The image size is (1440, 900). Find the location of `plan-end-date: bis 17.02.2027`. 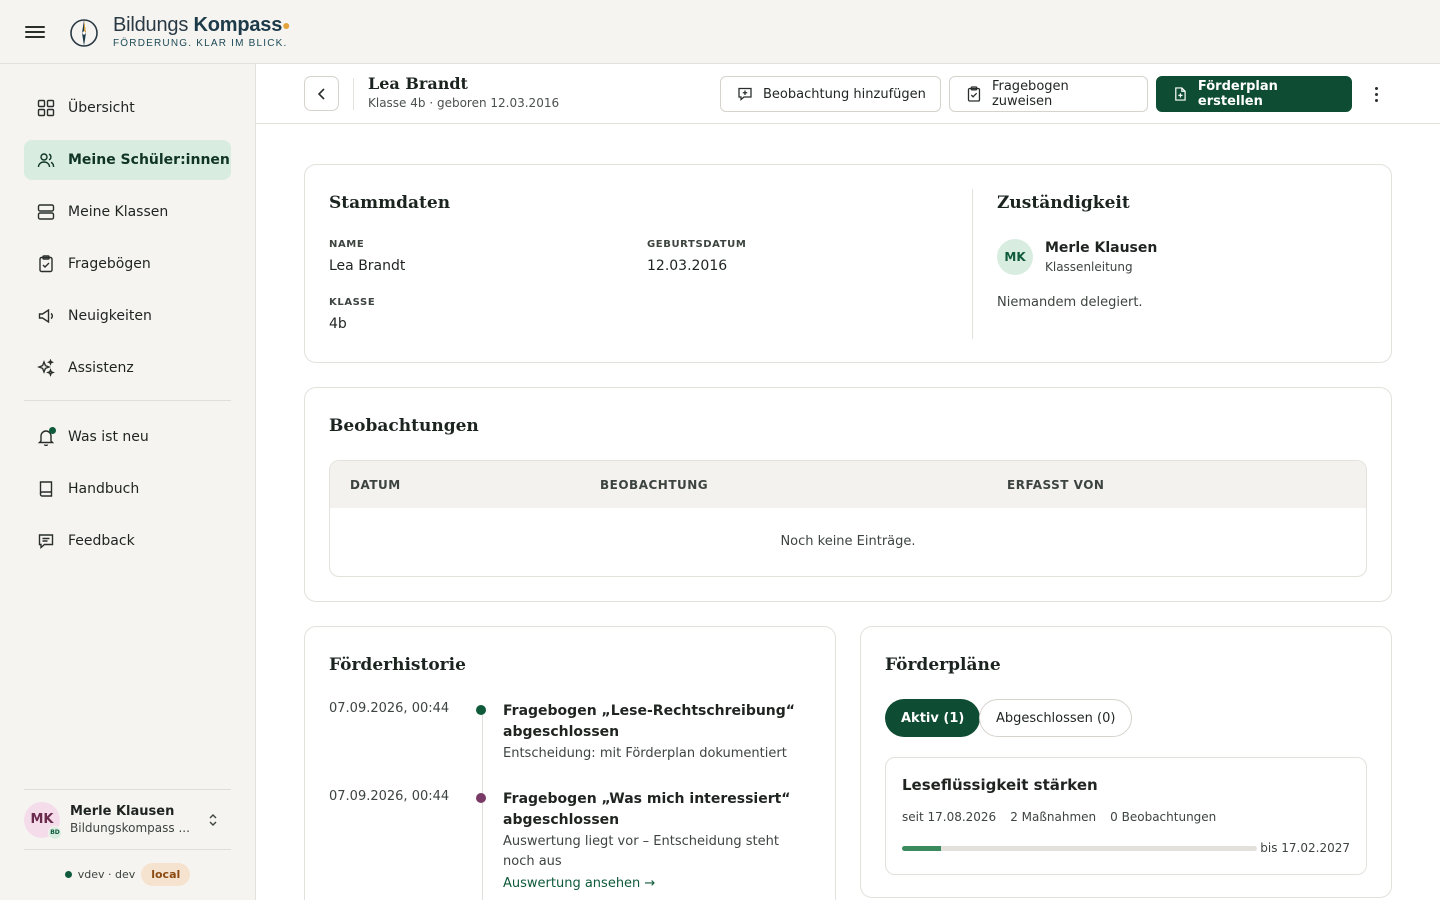

plan-end-date: bis 17.02.2027 is located at coordinates (1305, 848).